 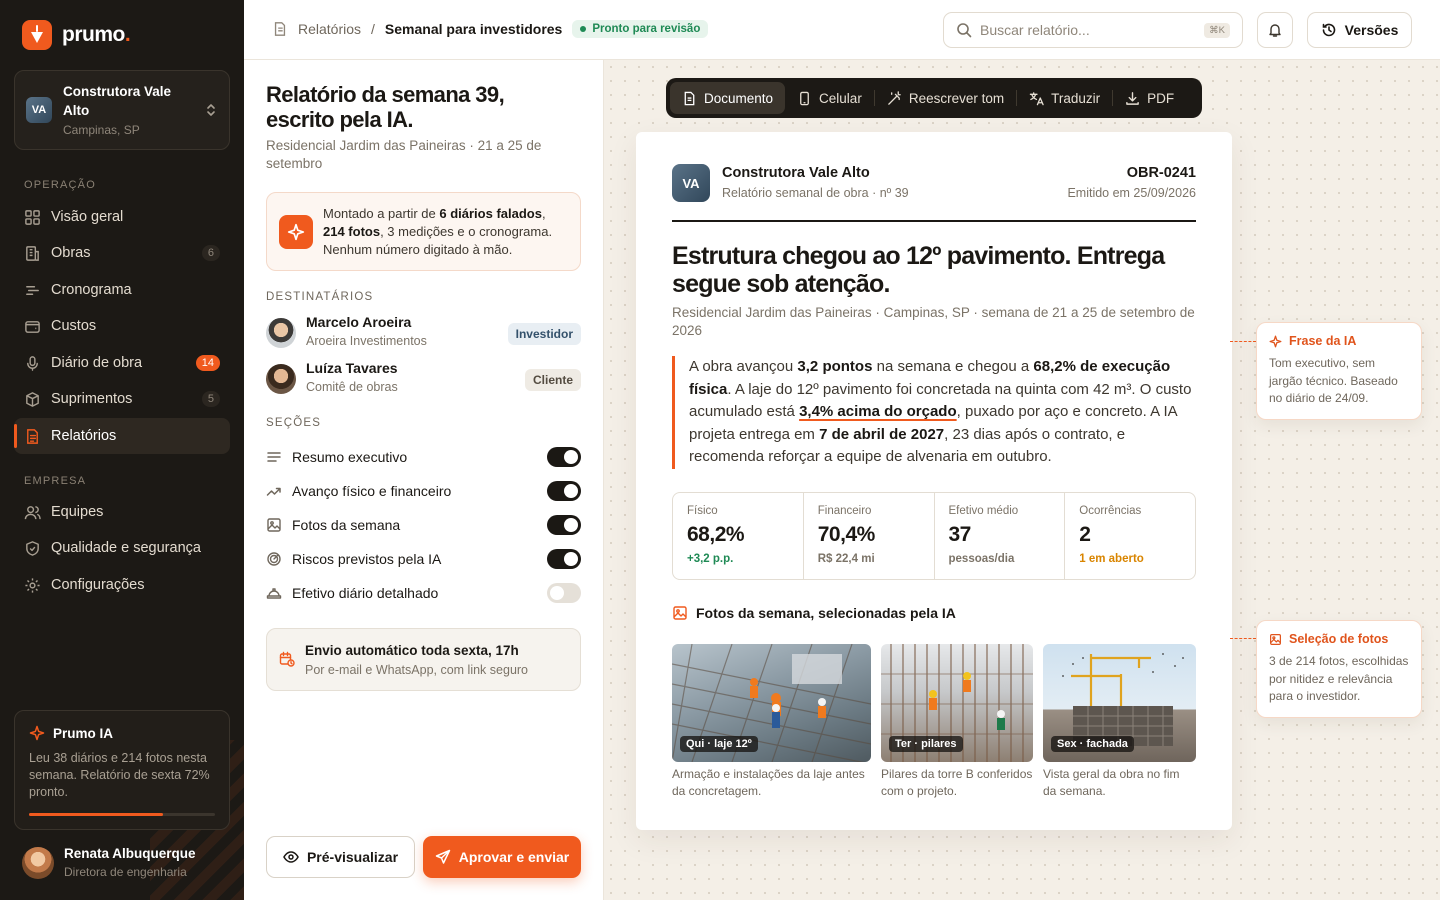 What do you see at coordinates (728, 98) in the screenshot?
I see `tab-document: Documento` at bounding box center [728, 98].